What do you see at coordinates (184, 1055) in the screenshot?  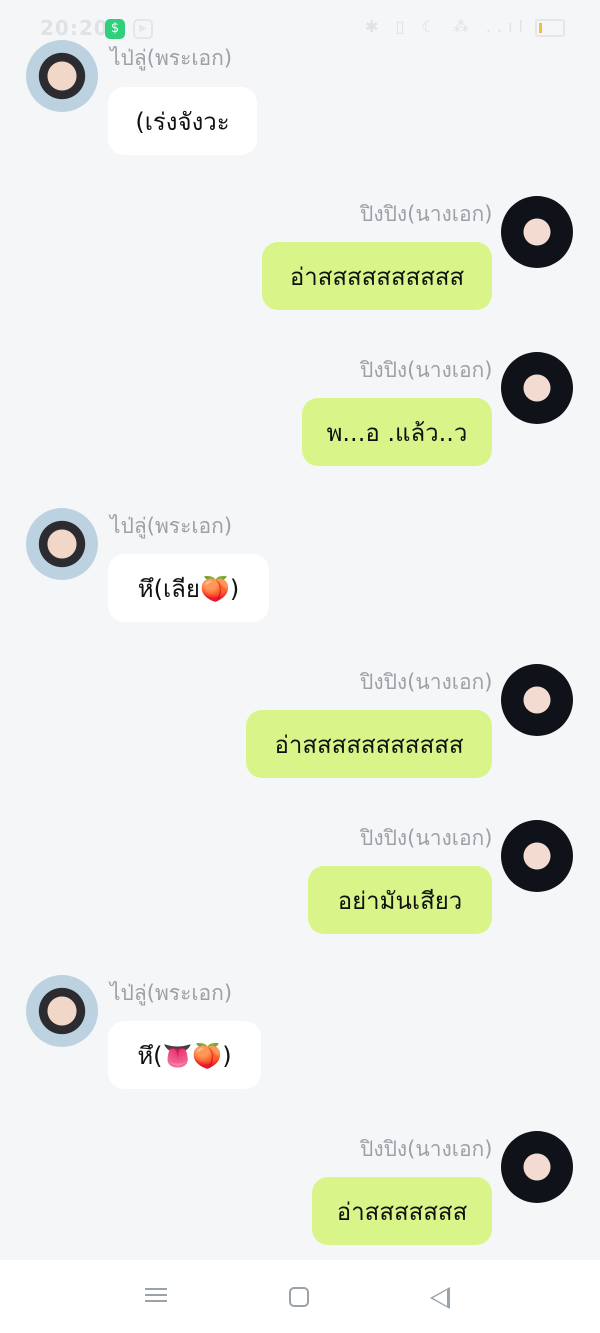 I see `incoming-message-bubble: หึ(👅🍑)` at bounding box center [184, 1055].